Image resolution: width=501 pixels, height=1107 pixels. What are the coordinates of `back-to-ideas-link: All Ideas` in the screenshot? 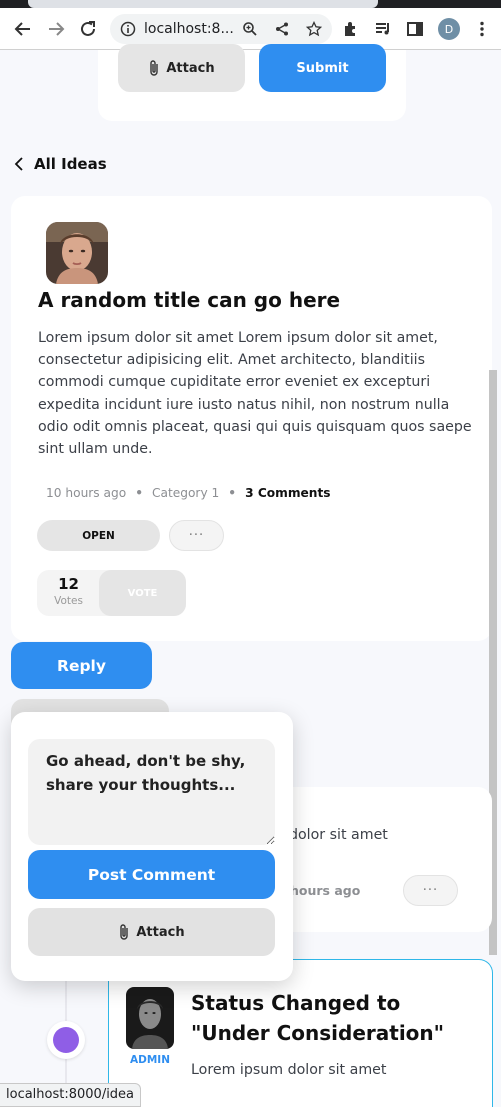 It's located at (60, 164).